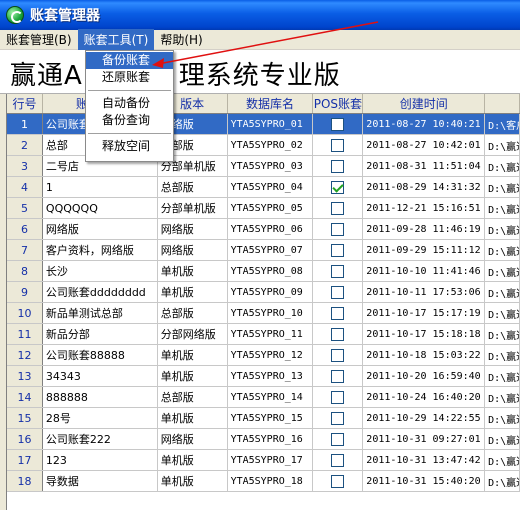 This screenshot has width=520, height=510. I want to click on created-time-cell: 2011-10-31 09:27:01, so click(424, 439).